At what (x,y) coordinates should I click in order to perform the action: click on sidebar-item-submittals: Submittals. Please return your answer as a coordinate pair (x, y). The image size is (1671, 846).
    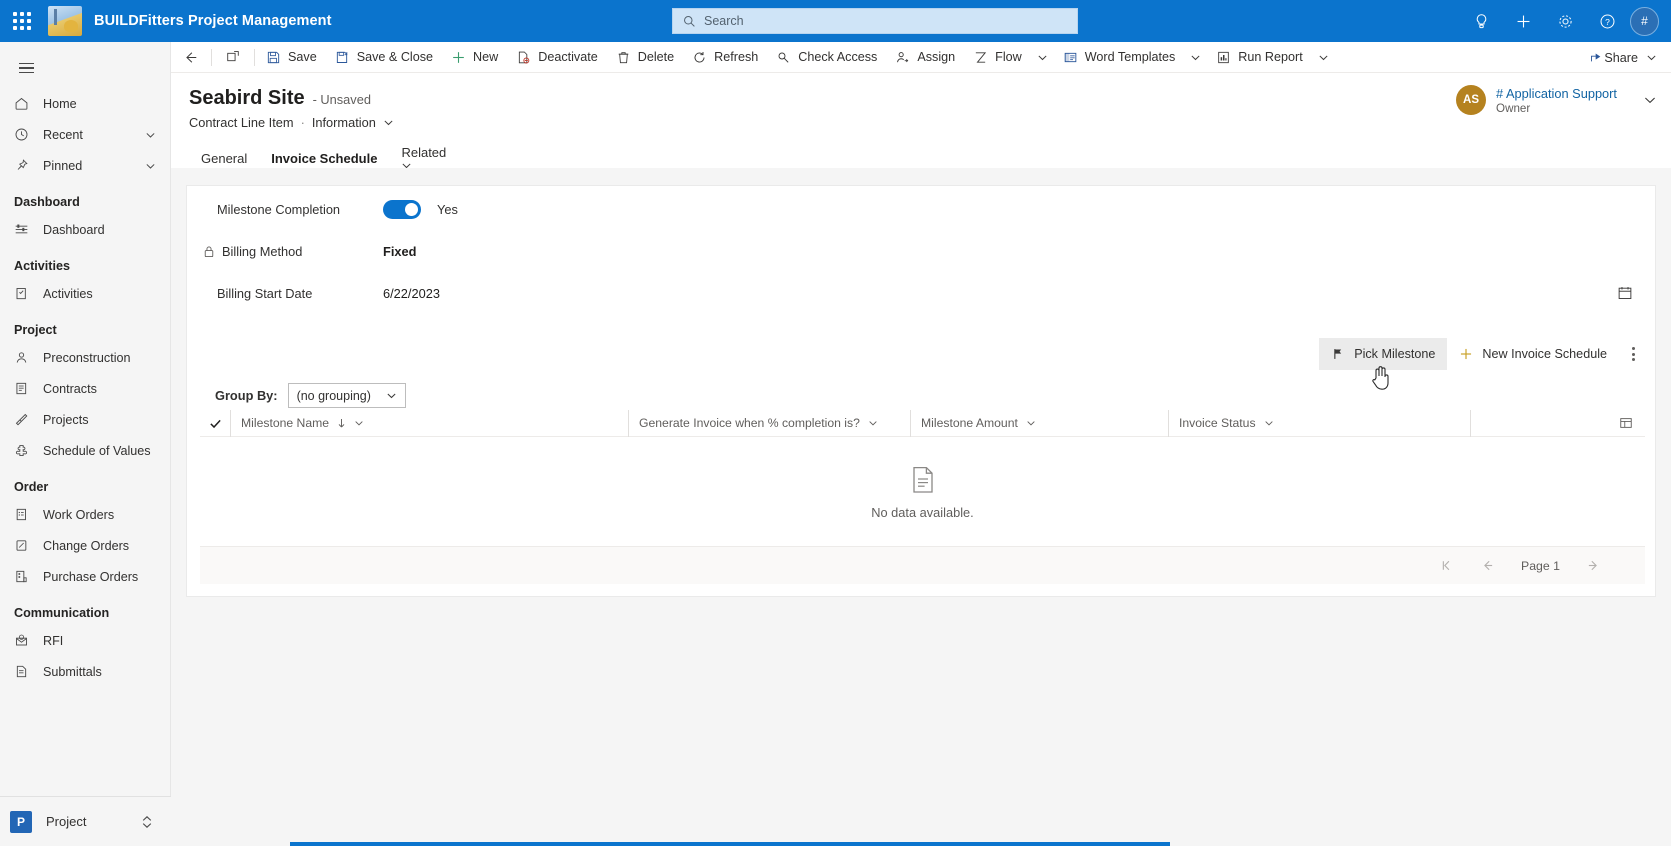
    Looking at the image, I should click on (85, 671).